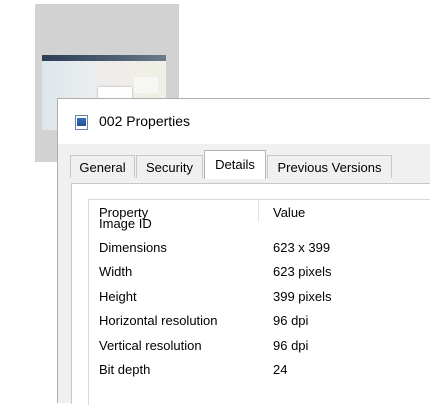 The width and height of the screenshot is (430, 405). What do you see at coordinates (81, 122) in the screenshot?
I see `image-file-icon` at bounding box center [81, 122].